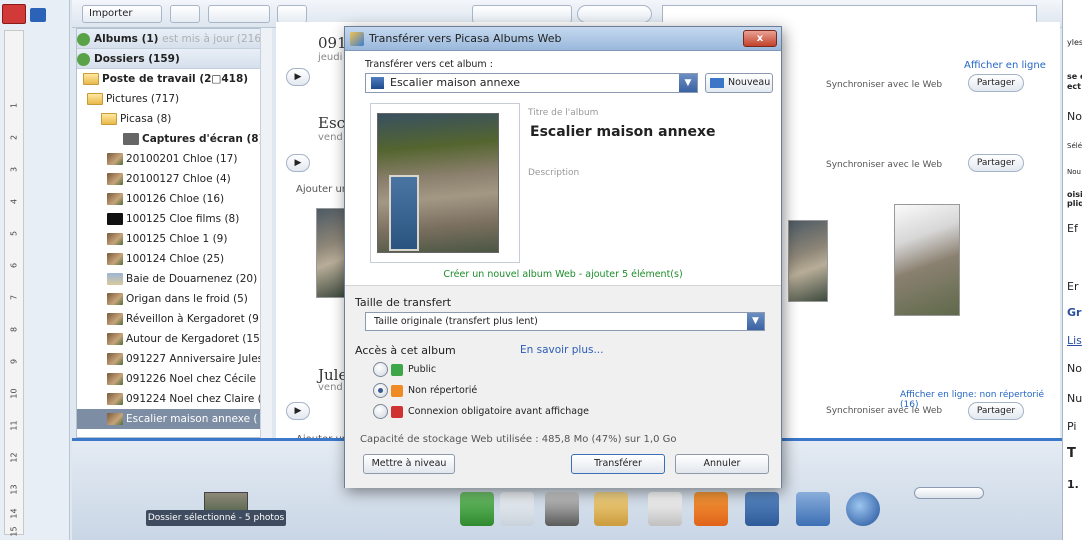 This screenshot has width=1082, height=540. I want to click on dossiers-header: Dossiers (159), so click(174, 59).